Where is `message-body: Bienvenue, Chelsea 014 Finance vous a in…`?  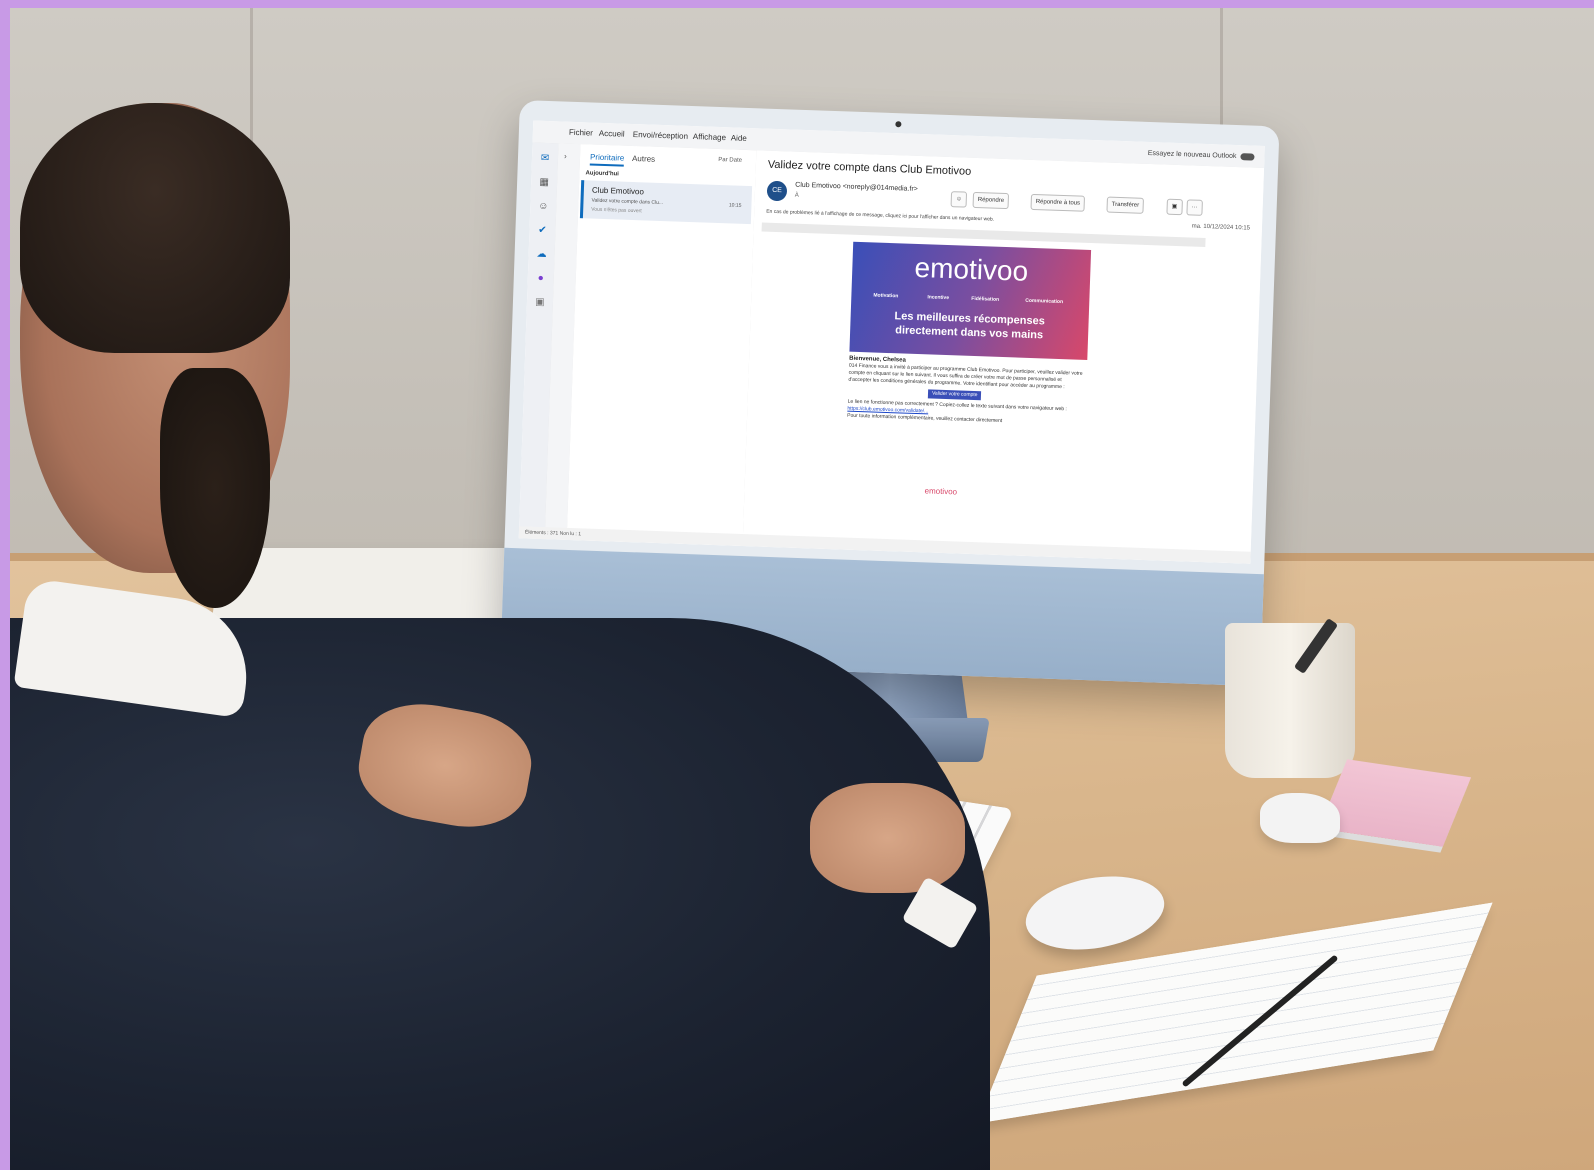
message-body: Bienvenue, Chelsea 014 Finance vous a in… is located at coordinates (966, 392).